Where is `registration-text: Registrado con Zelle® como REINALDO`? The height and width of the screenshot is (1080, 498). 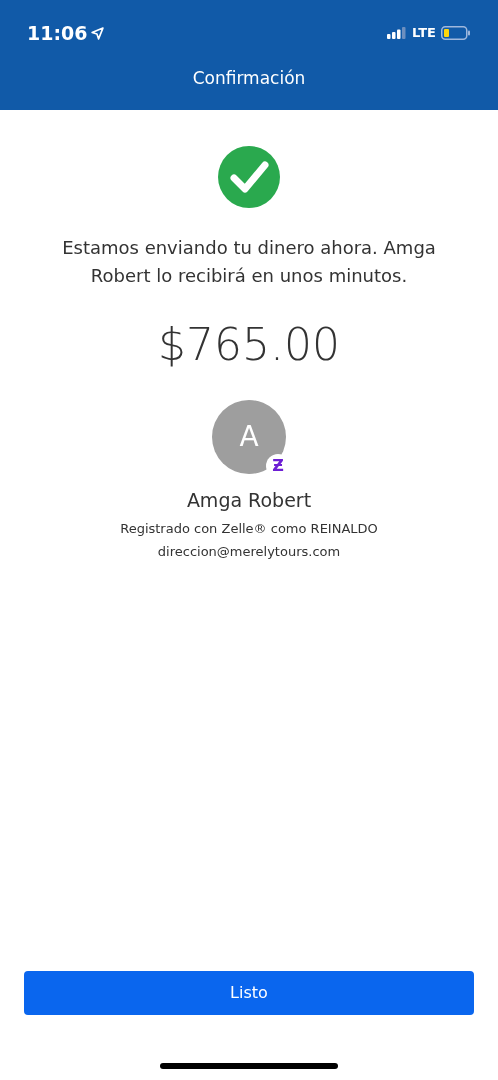 registration-text: Registrado con Zelle® como REINALDO is located at coordinates (249, 528).